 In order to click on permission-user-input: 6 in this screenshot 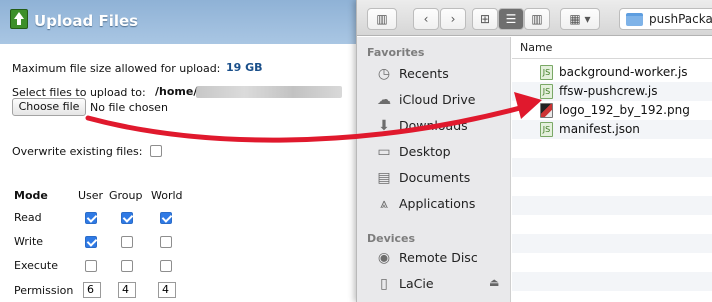, I will do `click(92, 290)`.